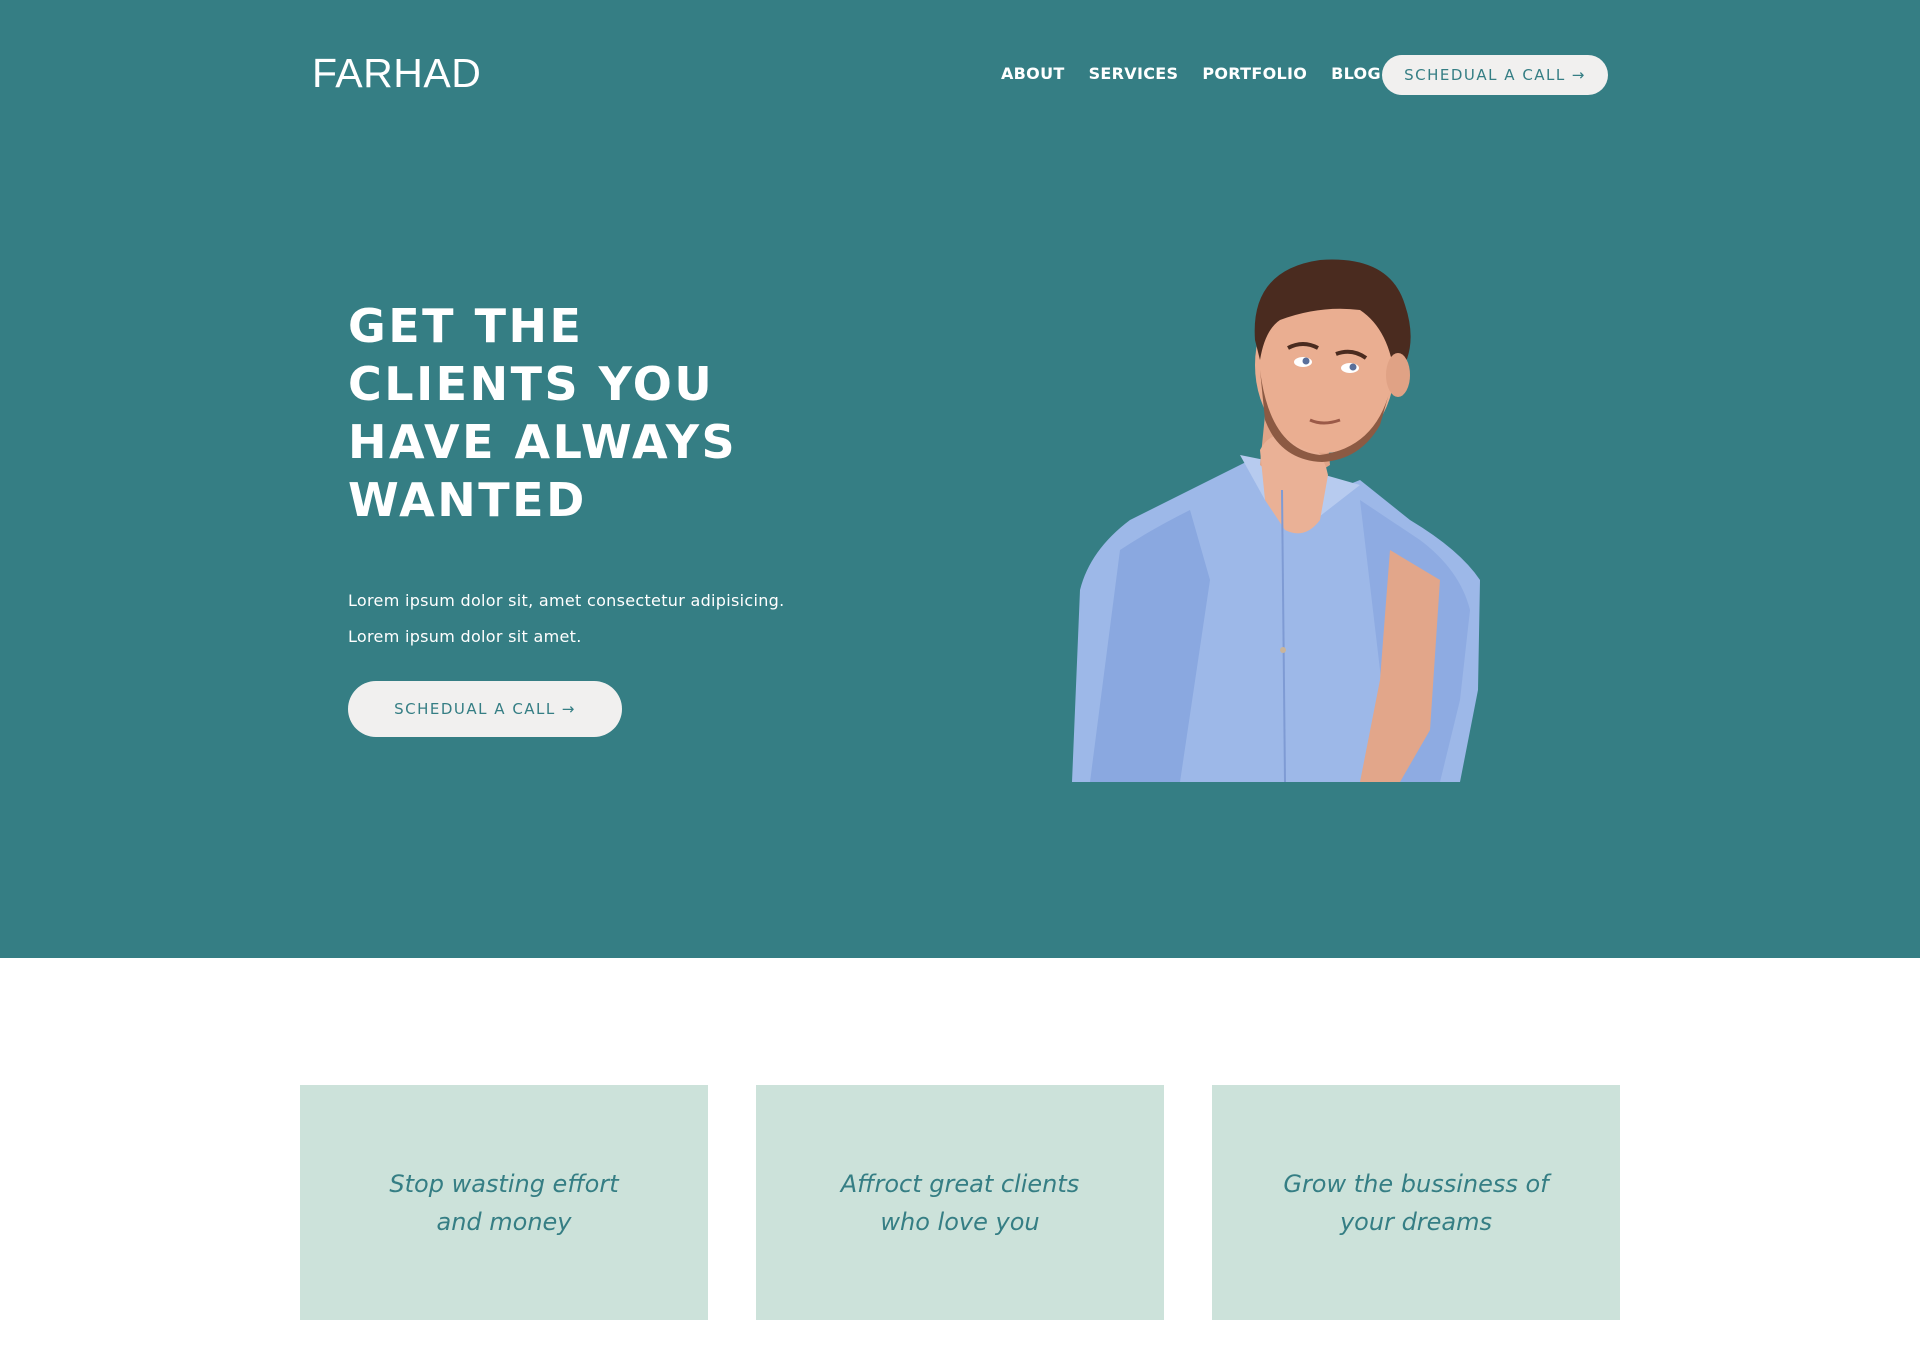  Describe the element at coordinates (467, 500) in the screenshot. I see `headline-line: WANTED` at that location.